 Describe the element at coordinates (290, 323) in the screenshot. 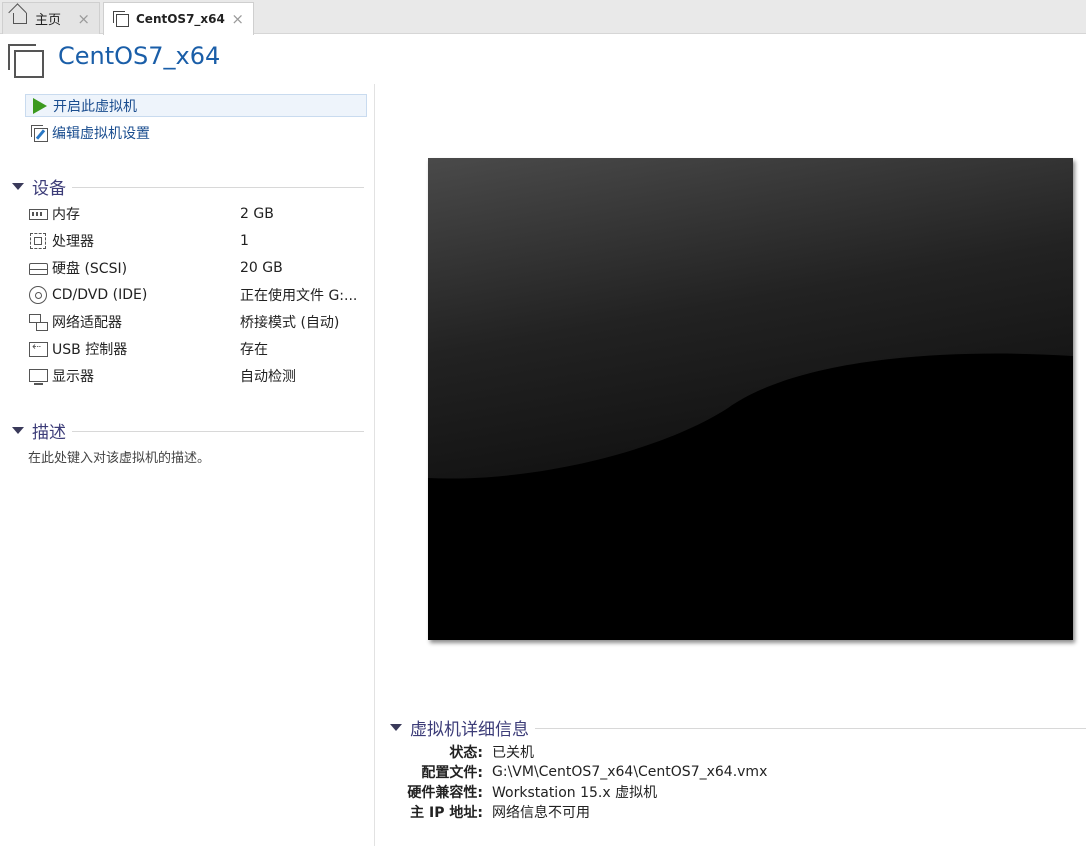

I see `device-value: 桥接模式 (自动)` at that location.